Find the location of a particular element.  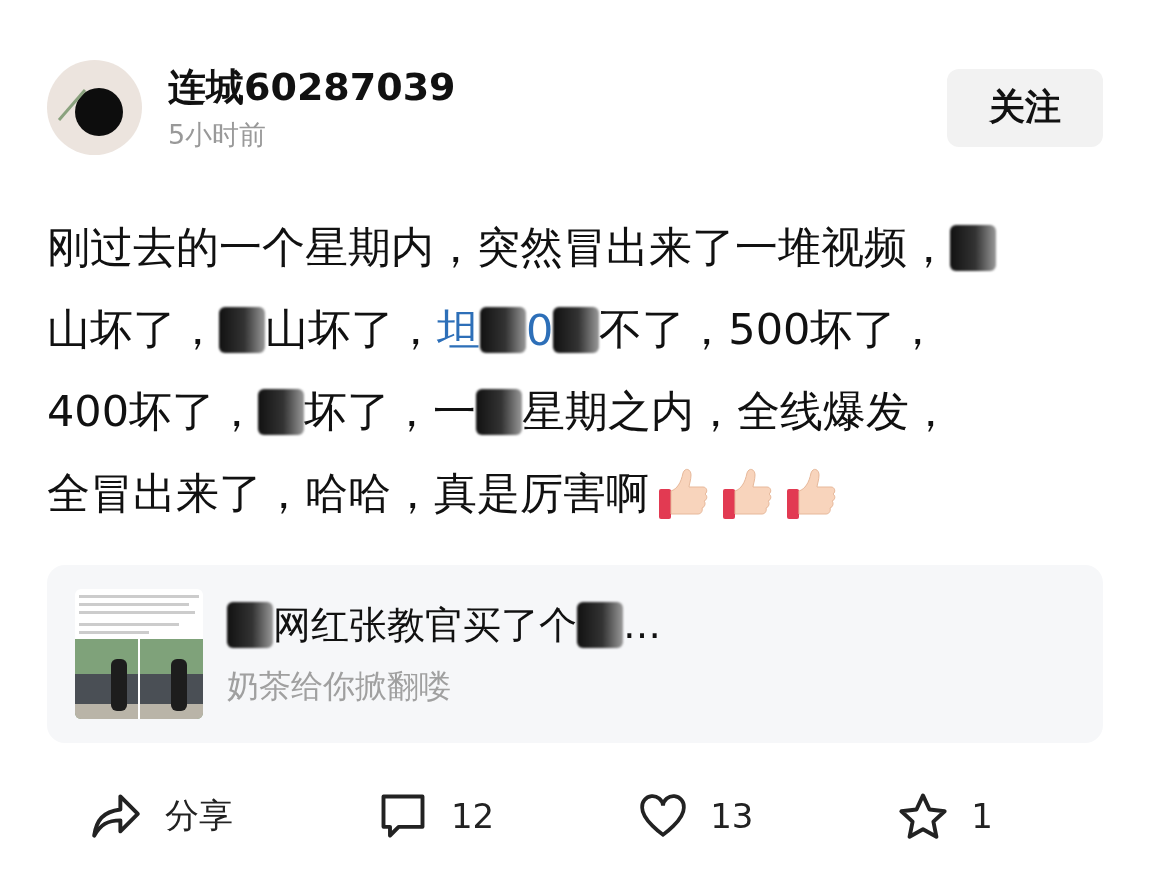

share-icon is located at coordinates (116, 816).